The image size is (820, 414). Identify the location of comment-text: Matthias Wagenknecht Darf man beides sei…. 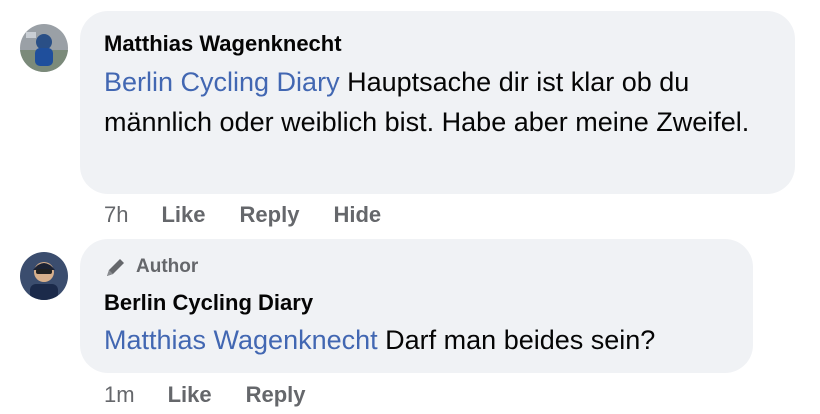
(416, 340).